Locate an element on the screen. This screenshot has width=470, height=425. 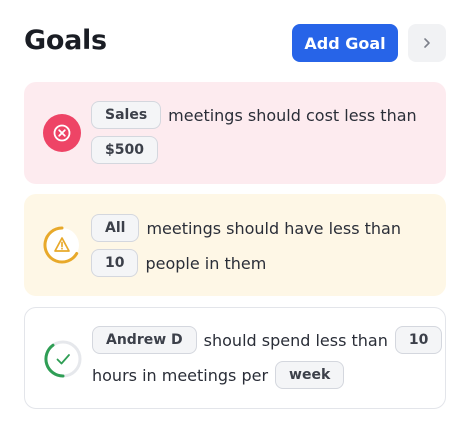
period-chip: week is located at coordinates (310, 375).